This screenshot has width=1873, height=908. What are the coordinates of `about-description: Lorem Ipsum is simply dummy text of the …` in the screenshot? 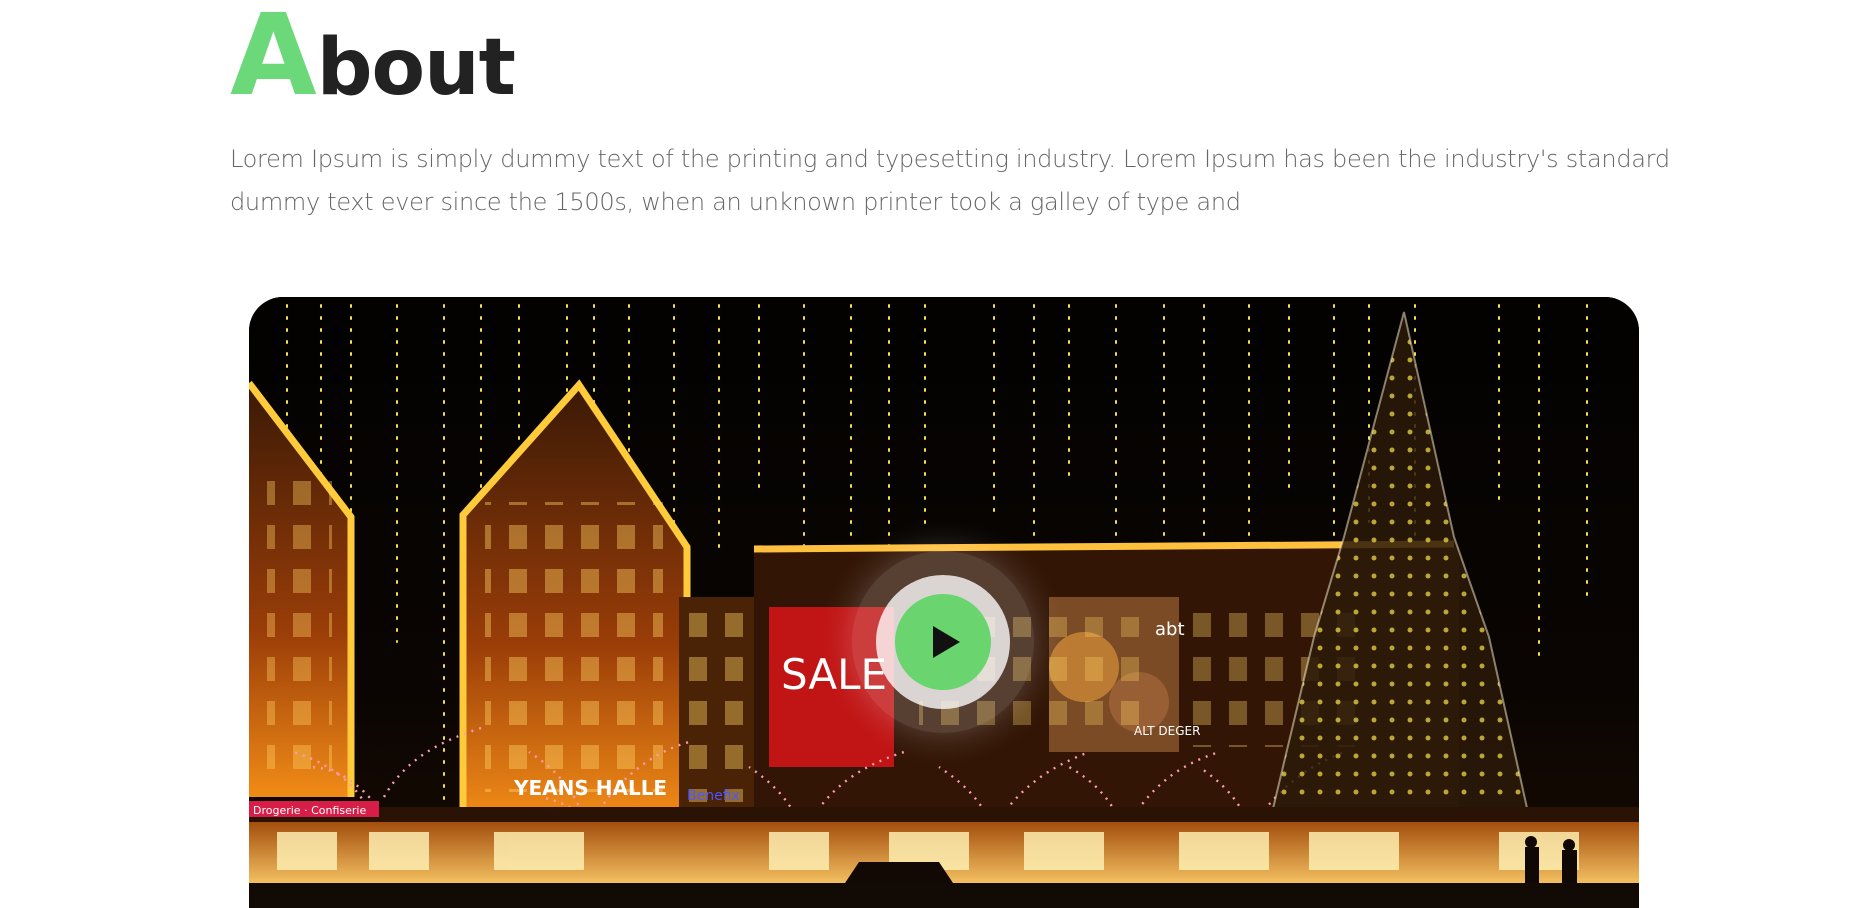 It's located at (950, 180).